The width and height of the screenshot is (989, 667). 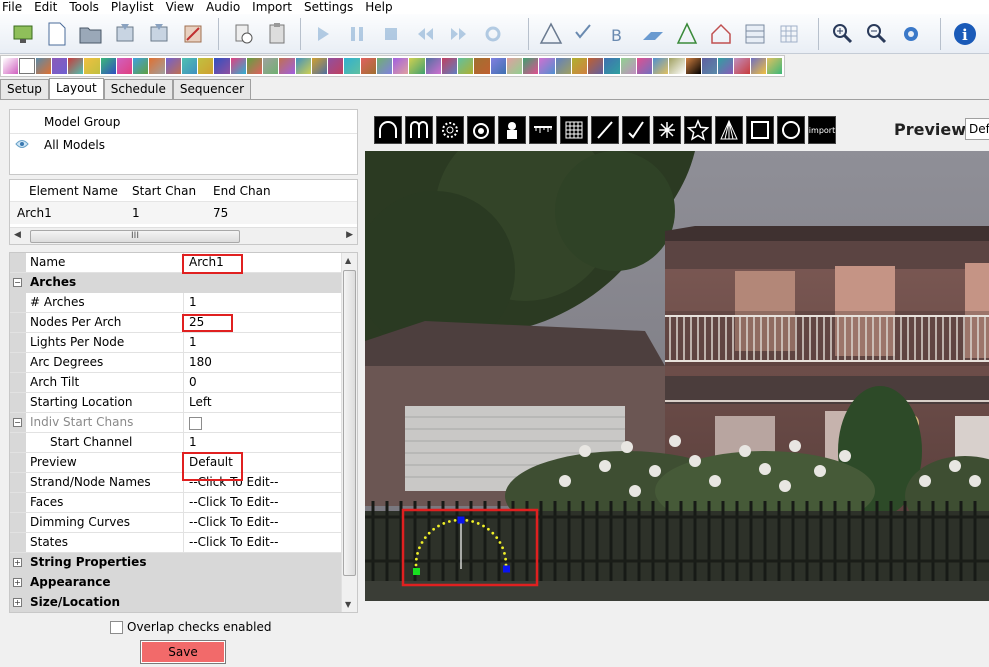 I want to click on scroll-down-icon: ▼, so click(x=348, y=604).